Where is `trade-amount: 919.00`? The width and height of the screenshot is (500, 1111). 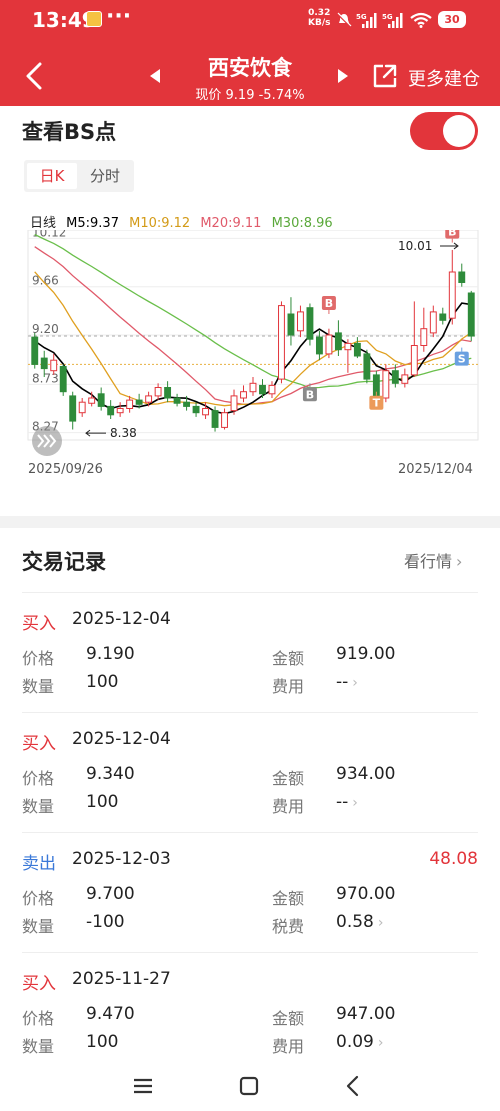 trade-amount: 919.00 is located at coordinates (366, 654).